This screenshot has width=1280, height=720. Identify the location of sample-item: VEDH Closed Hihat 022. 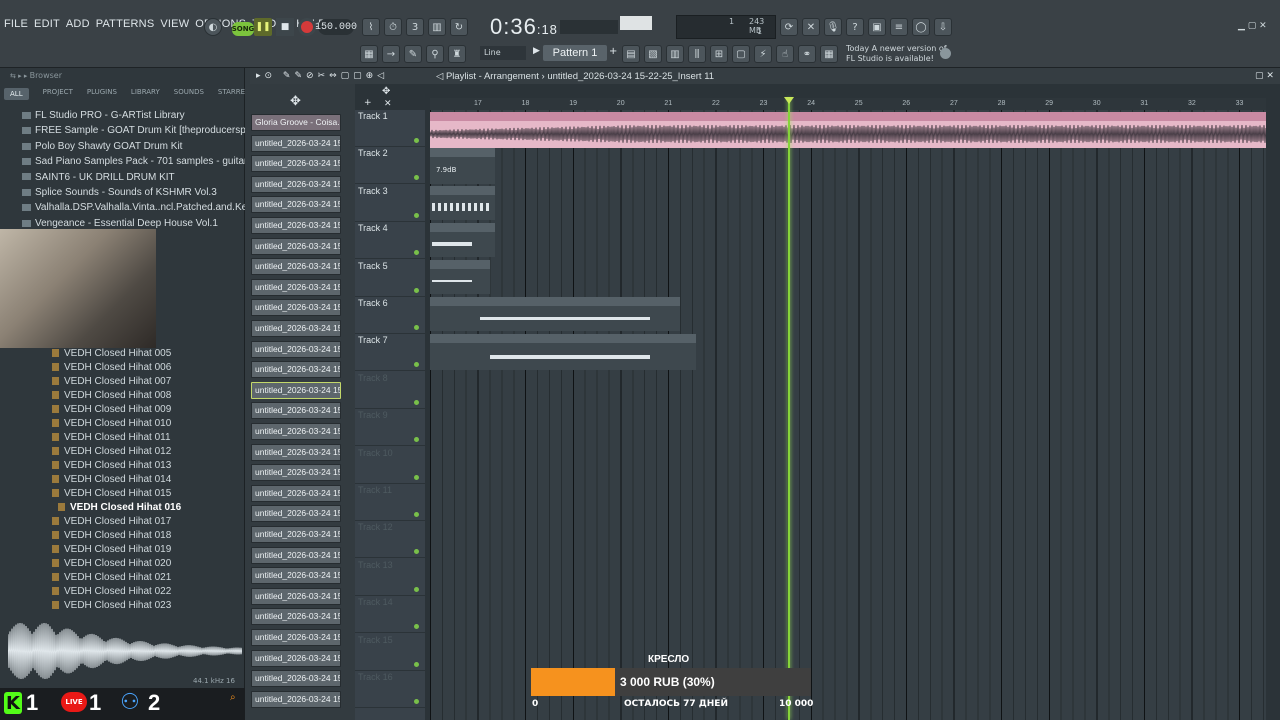
(147, 592).